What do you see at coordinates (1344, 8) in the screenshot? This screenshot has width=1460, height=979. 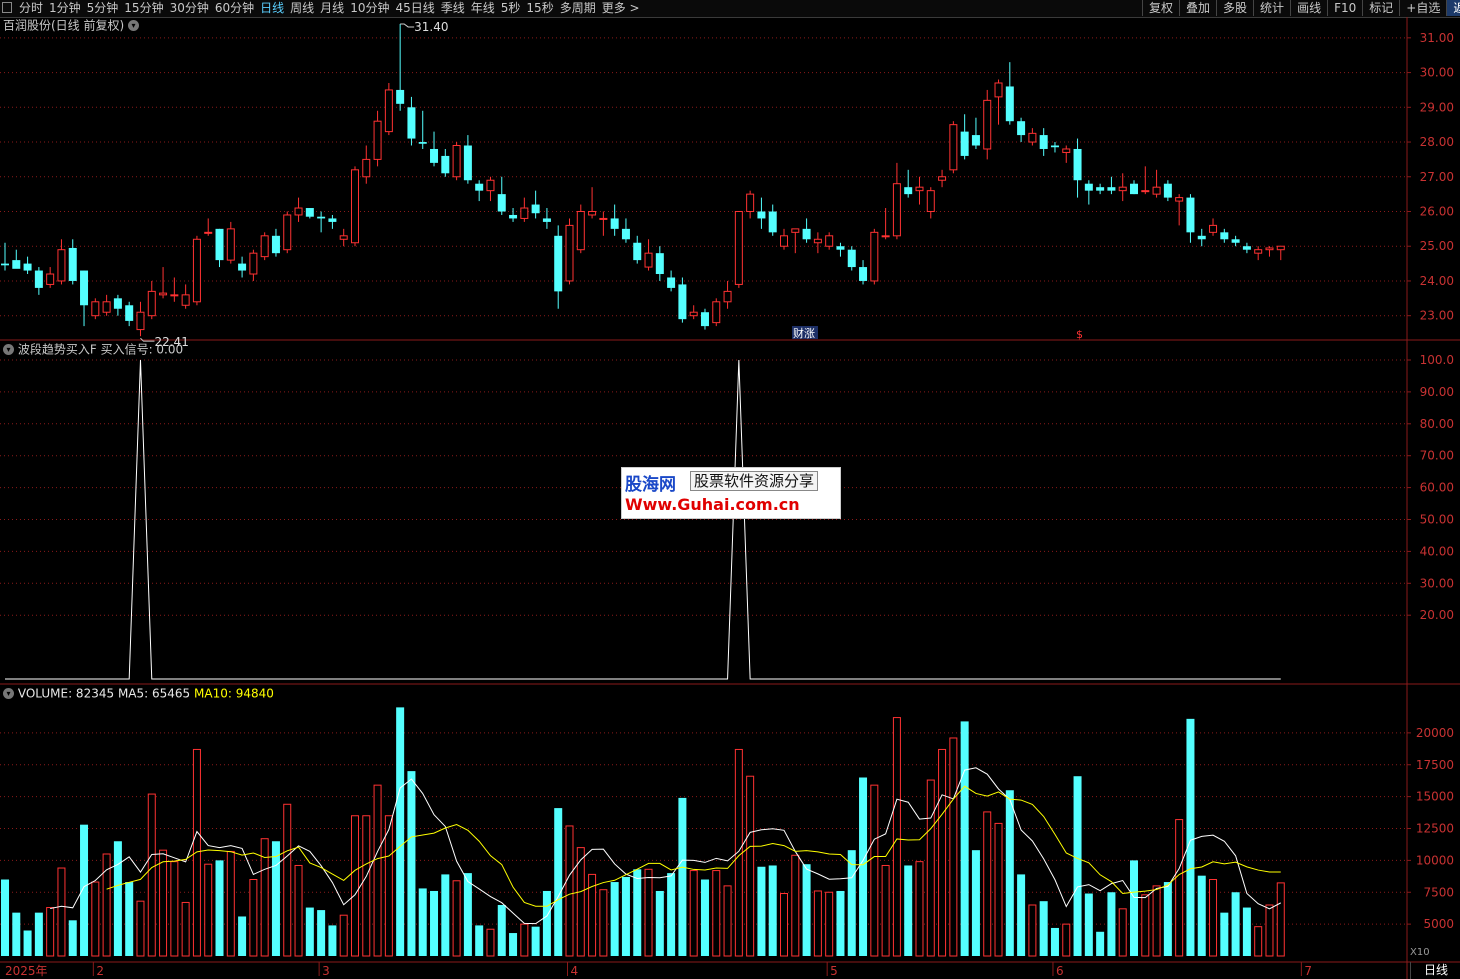 I see `tool-button-5: F10` at bounding box center [1344, 8].